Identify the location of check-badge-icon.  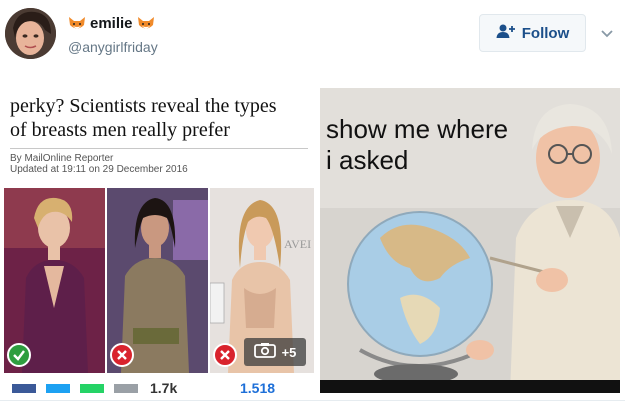
(19, 355).